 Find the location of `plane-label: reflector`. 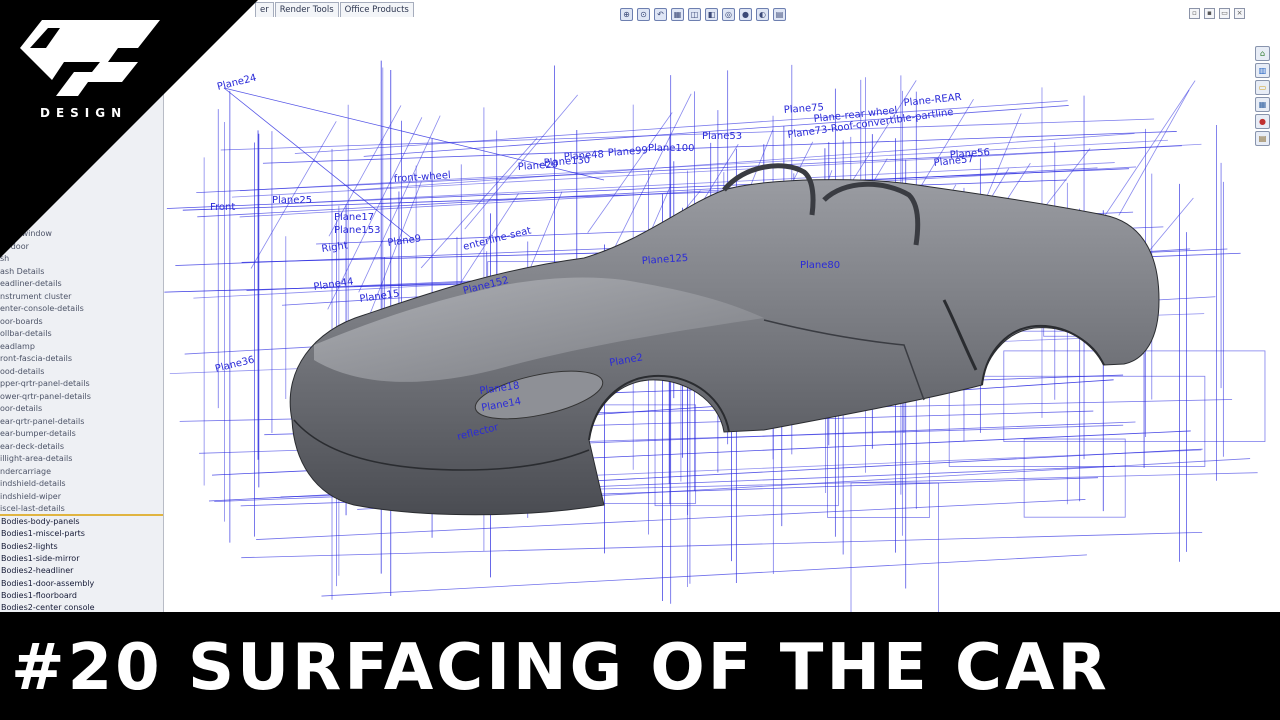

plane-label: reflector is located at coordinates (478, 432).